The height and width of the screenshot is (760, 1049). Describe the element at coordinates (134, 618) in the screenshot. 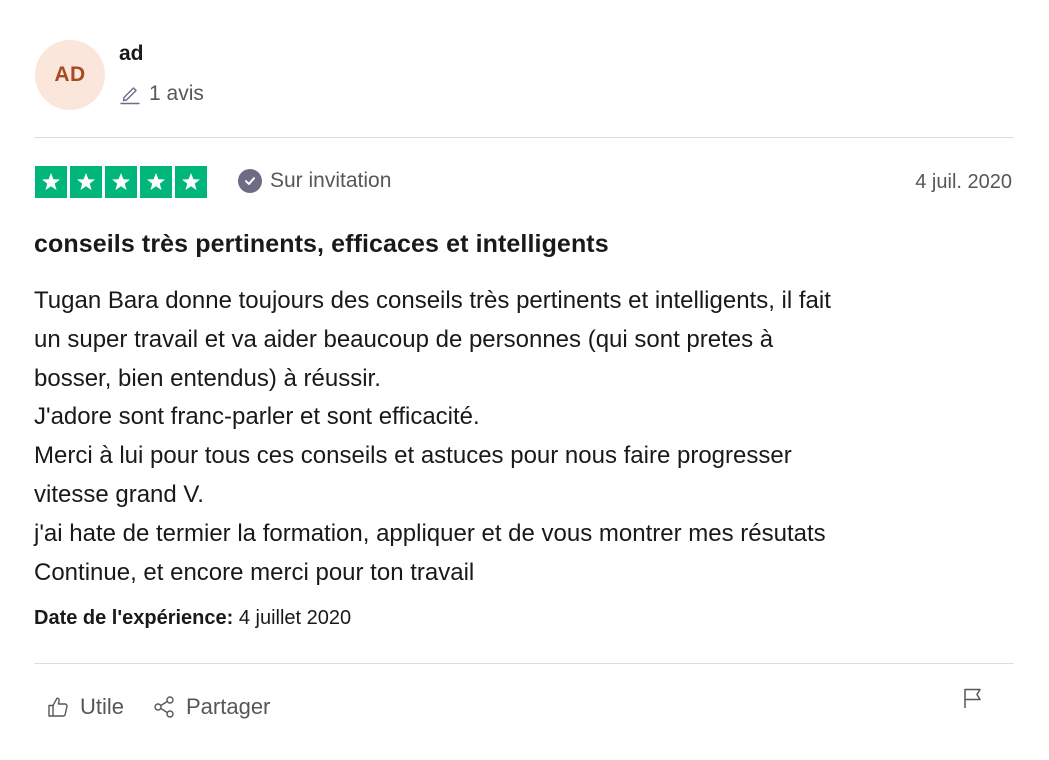

I see `experience-date-label: Date de l'expérience:` at that location.